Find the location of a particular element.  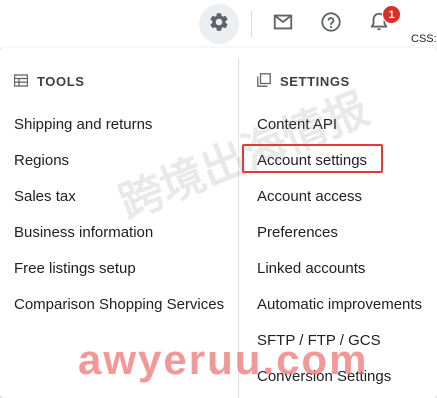

tools-heading-label: TOOLS is located at coordinates (61, 81).